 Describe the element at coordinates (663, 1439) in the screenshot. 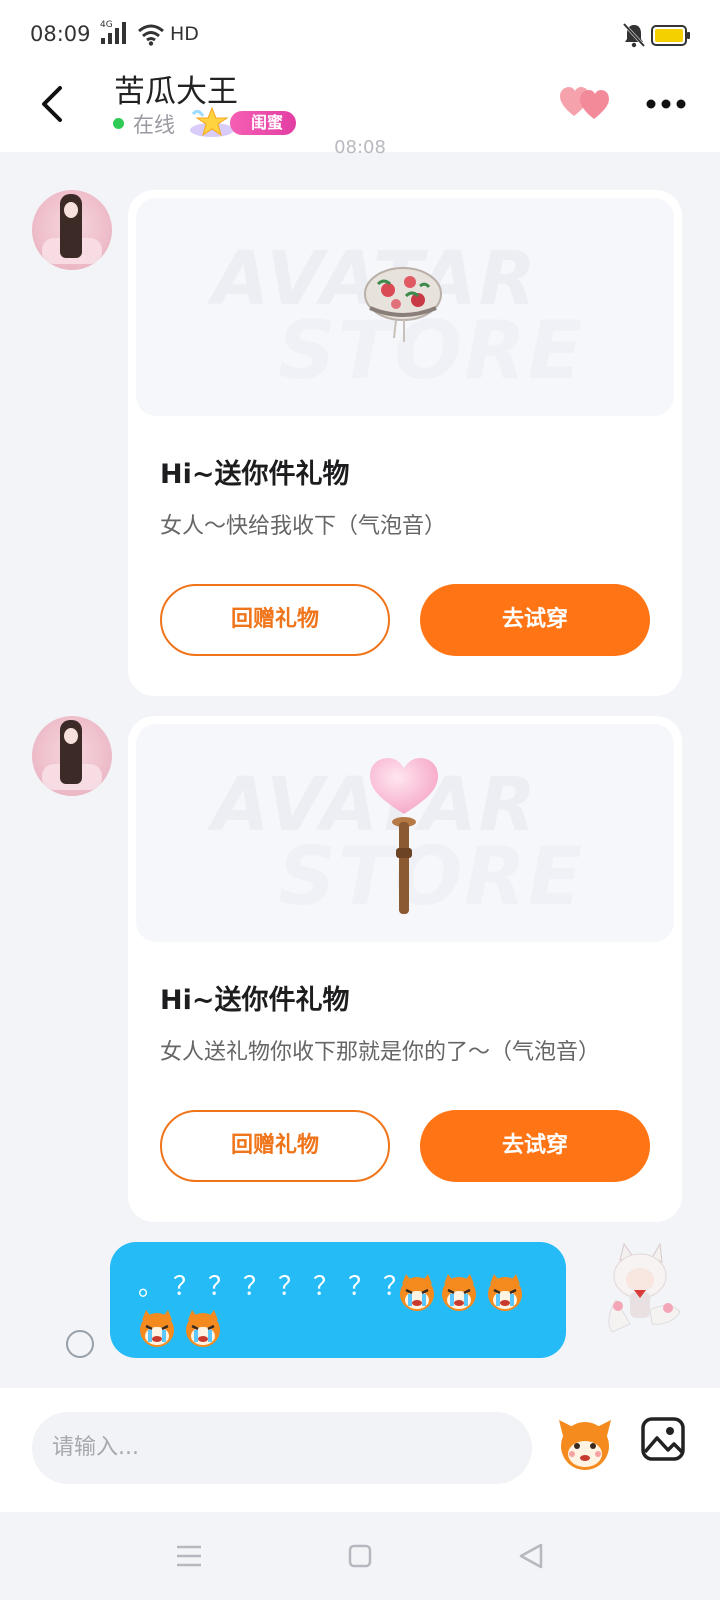

I see `image-picker-icon` at that location.